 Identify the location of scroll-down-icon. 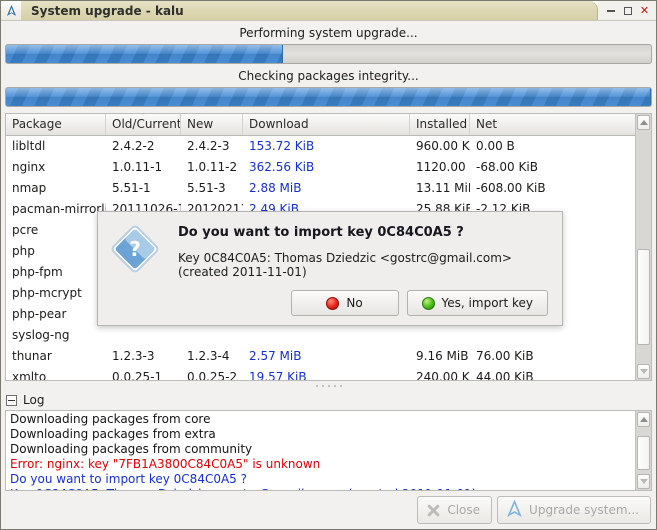
(643, 372).